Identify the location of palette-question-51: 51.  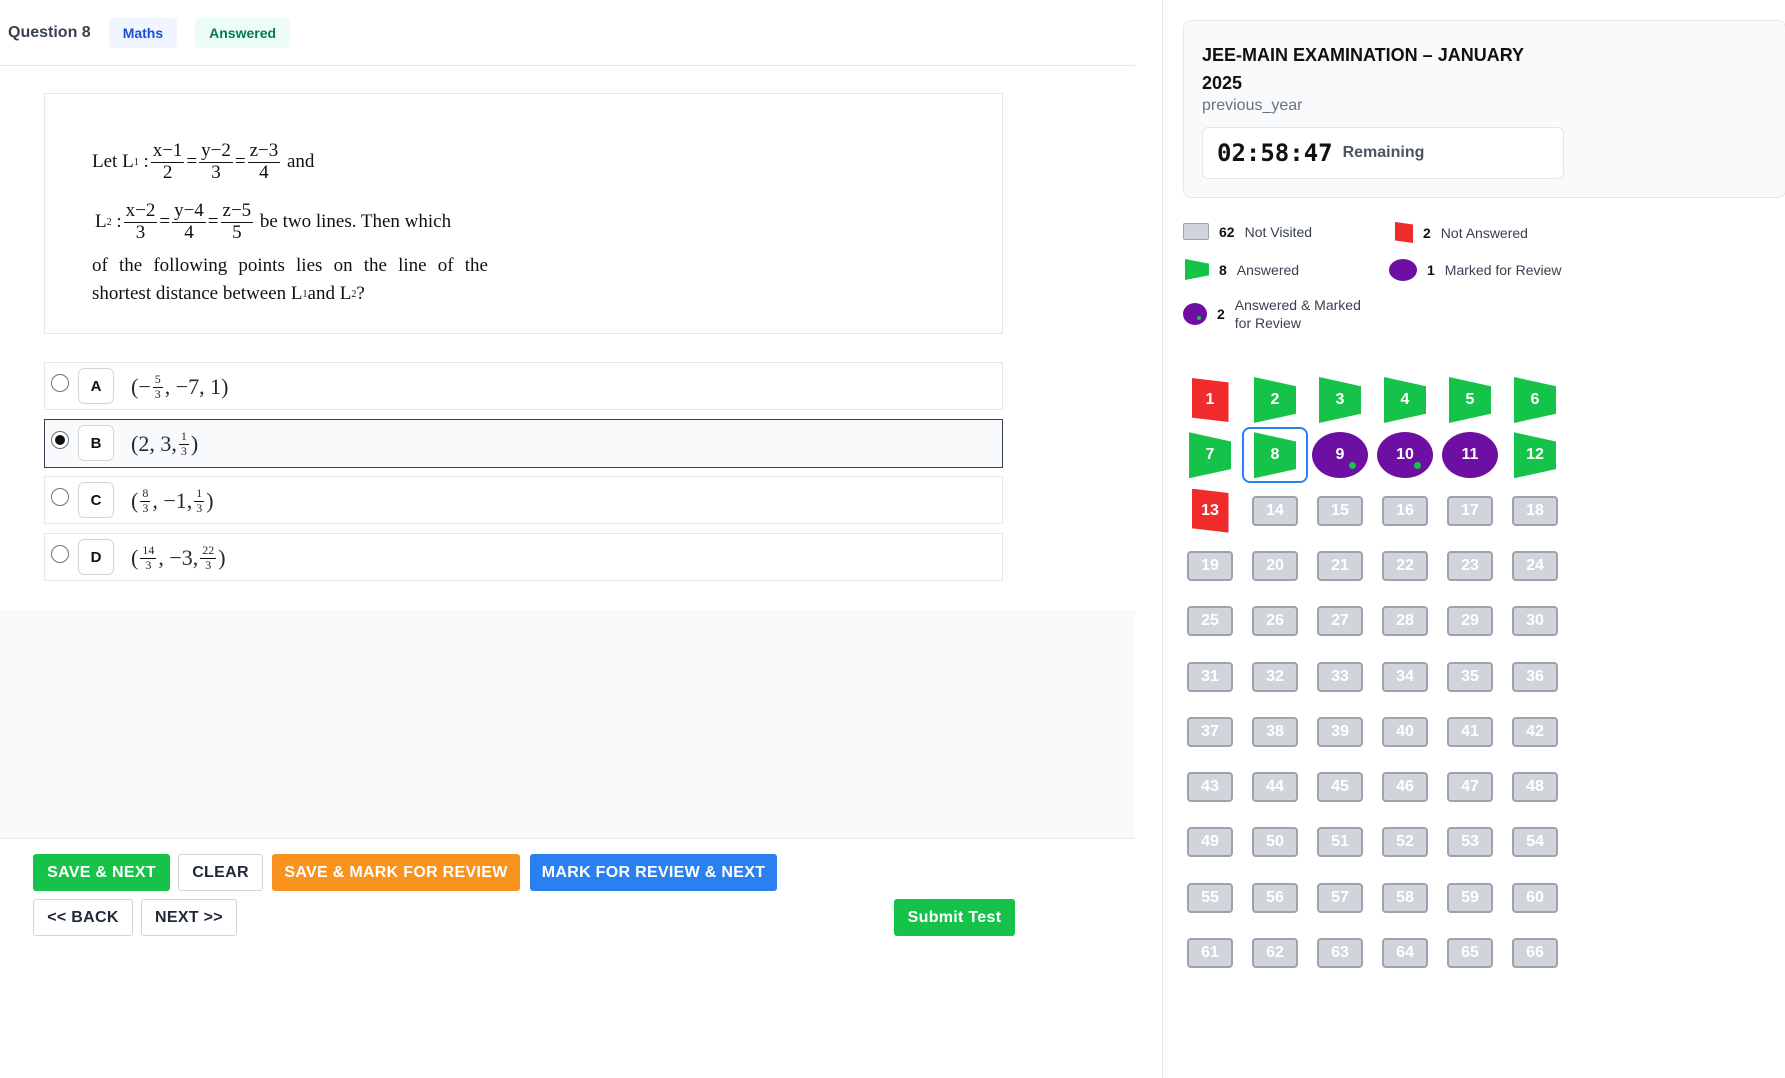
(1340, 842).